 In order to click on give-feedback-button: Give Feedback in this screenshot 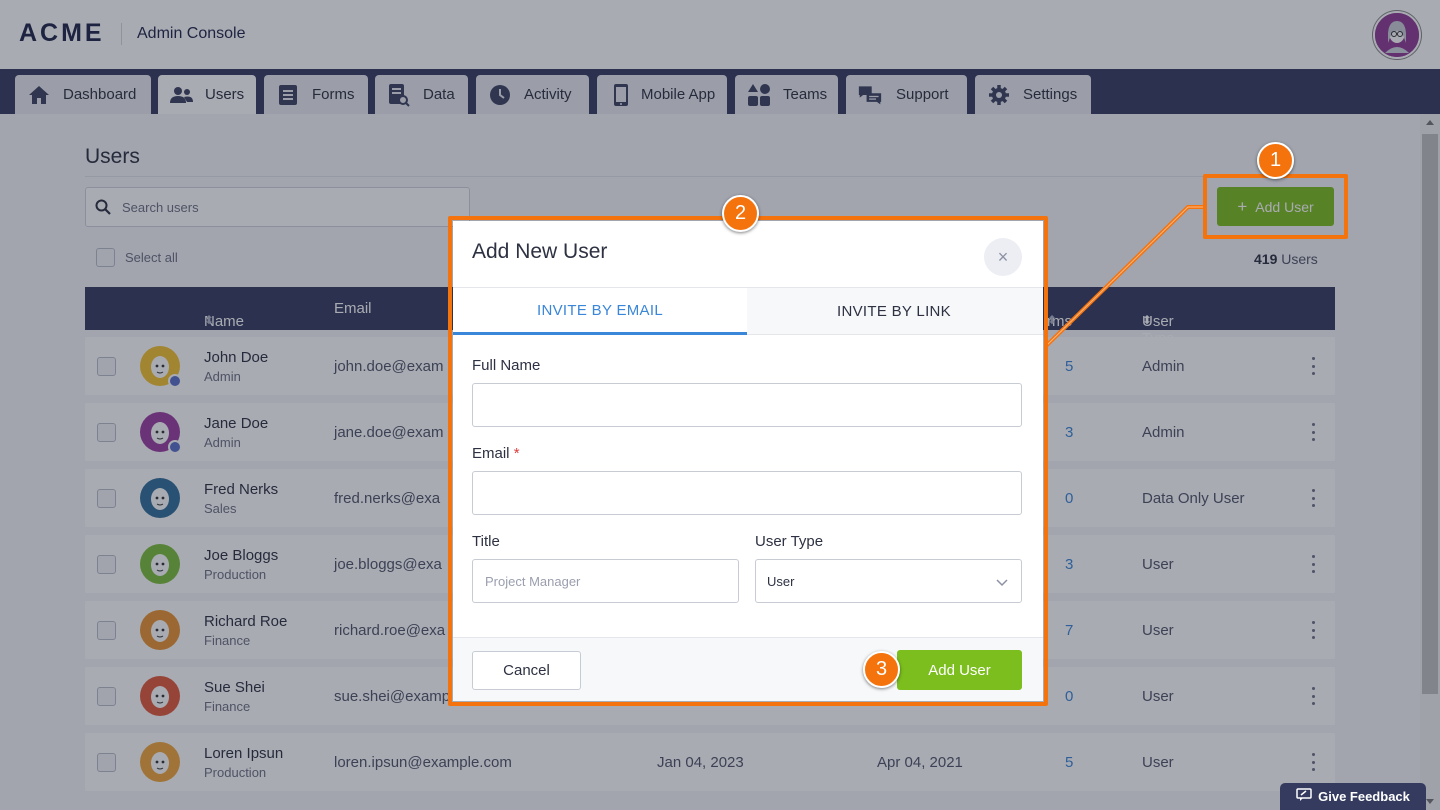, I will do `click(1353, 796)`.